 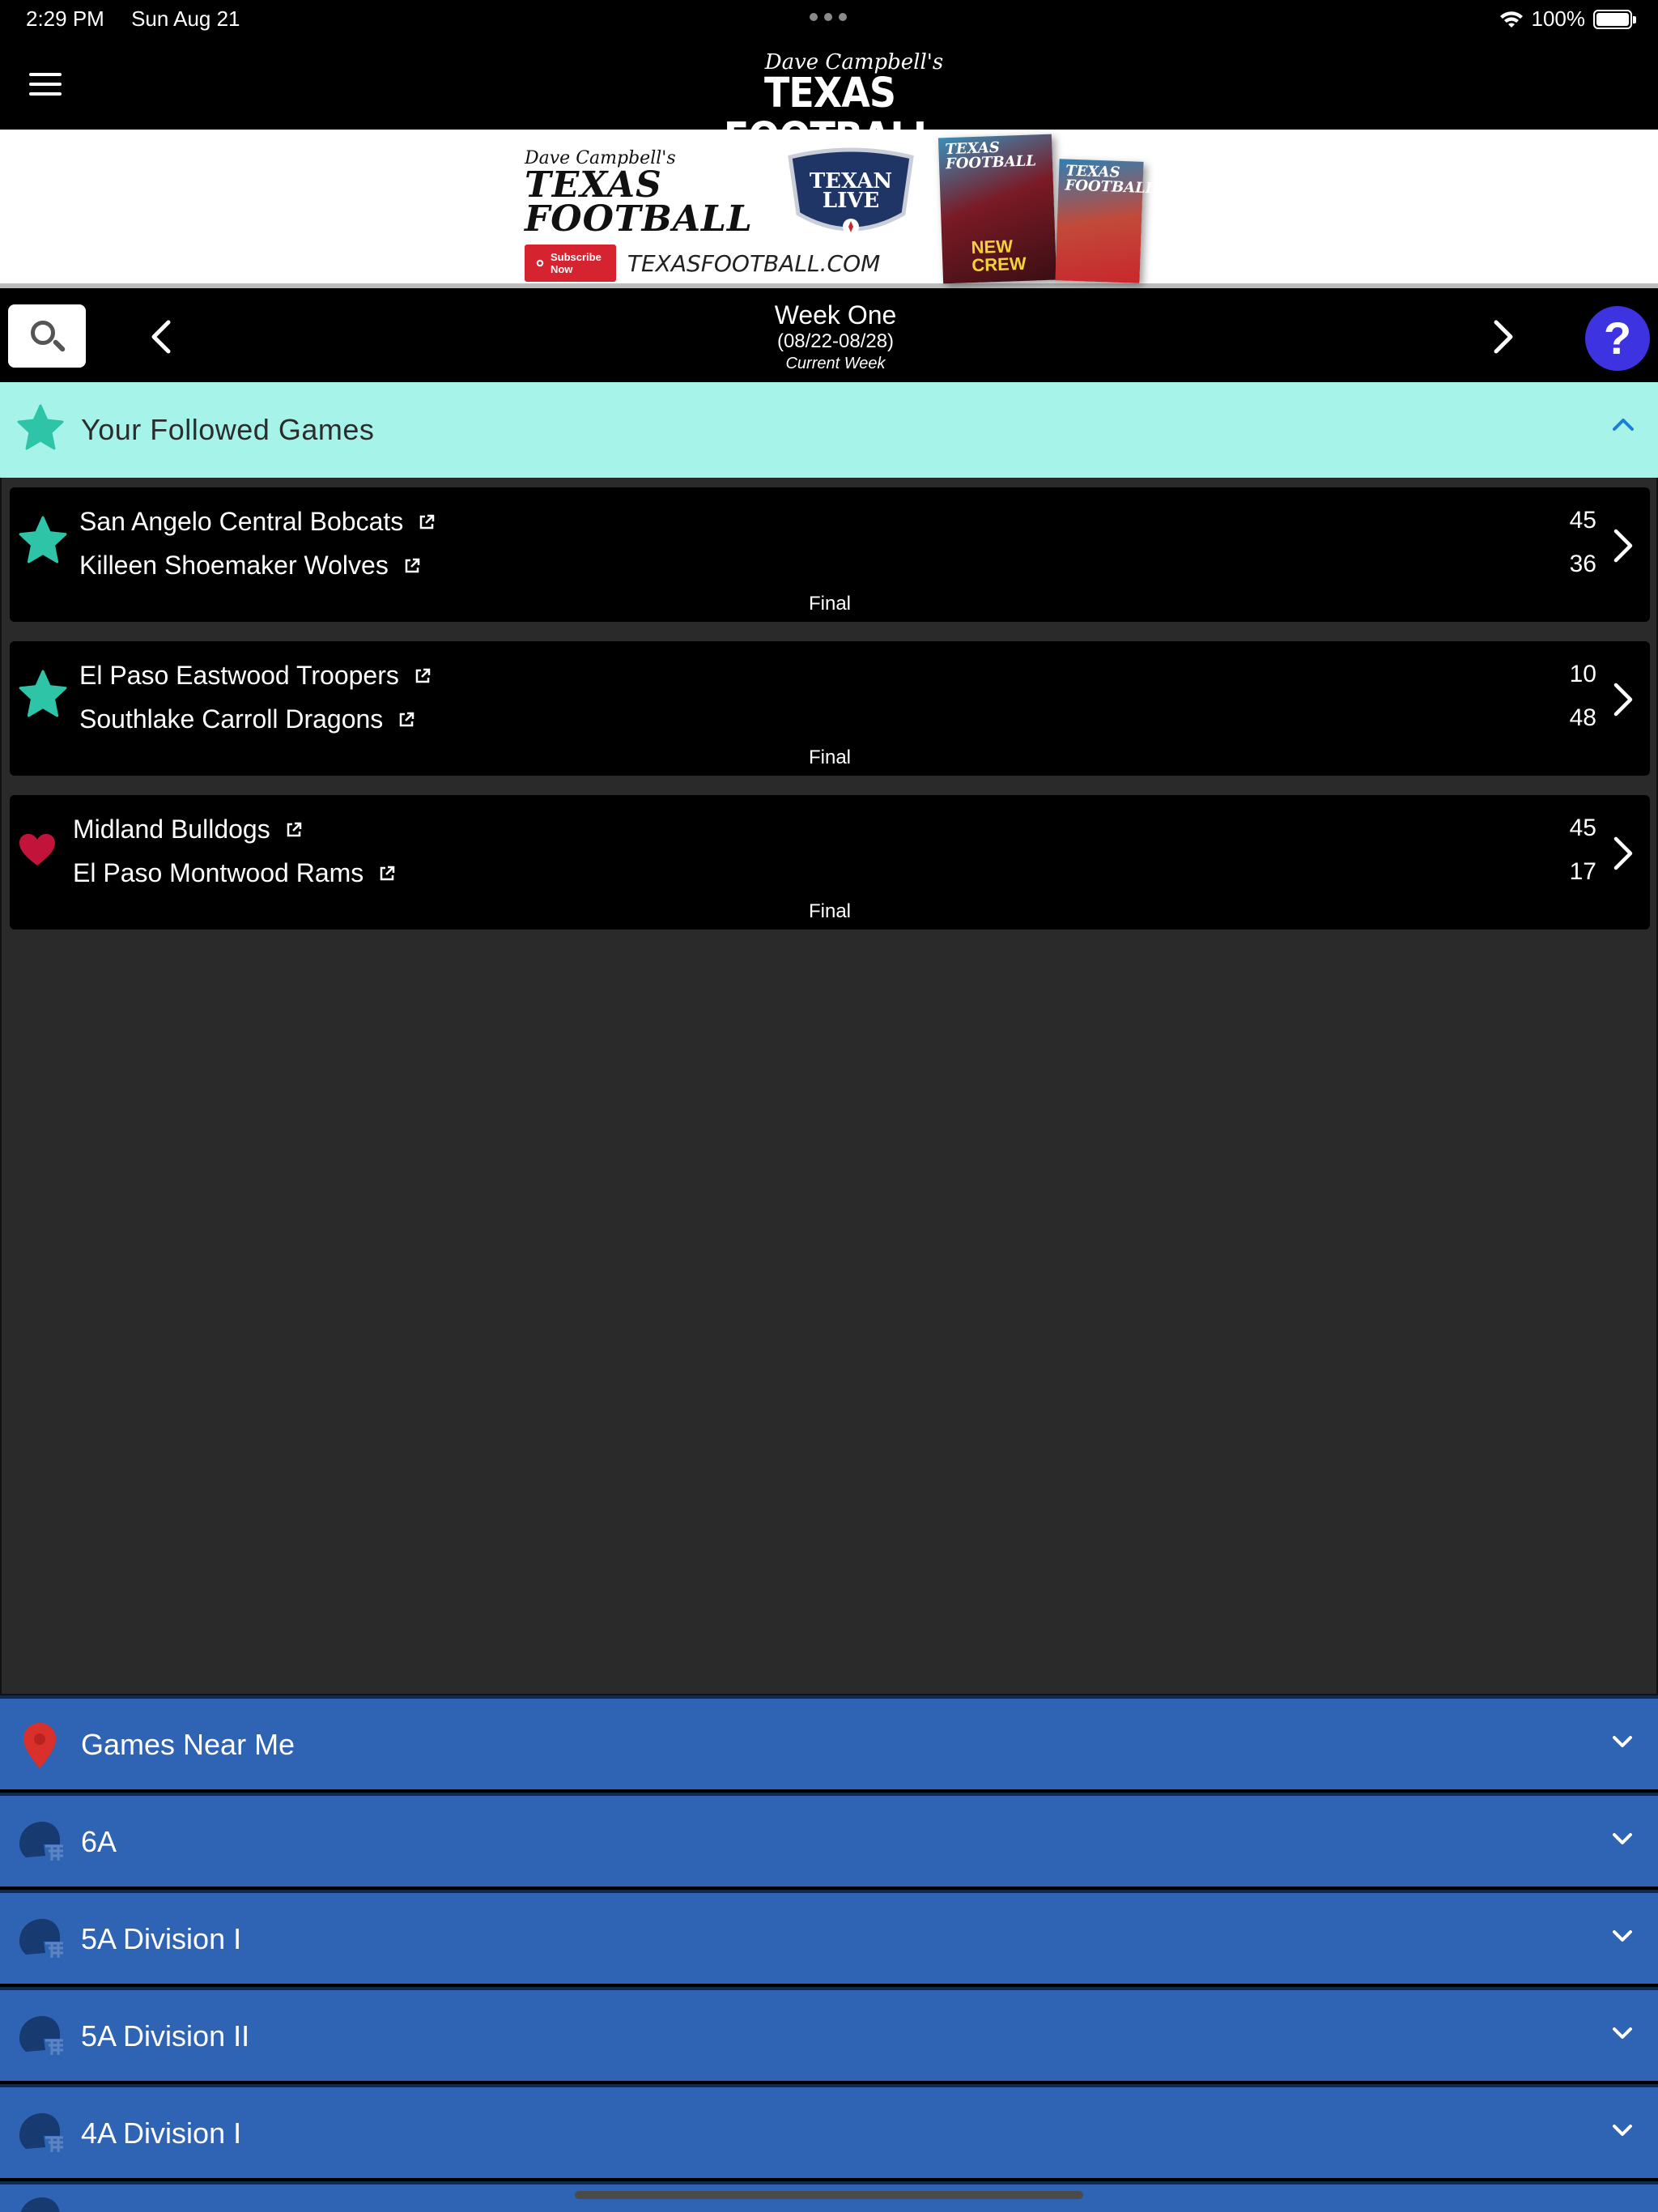 I want to click on away-team-name: El Paso Montwood Rams, so click(x=218, y=873).